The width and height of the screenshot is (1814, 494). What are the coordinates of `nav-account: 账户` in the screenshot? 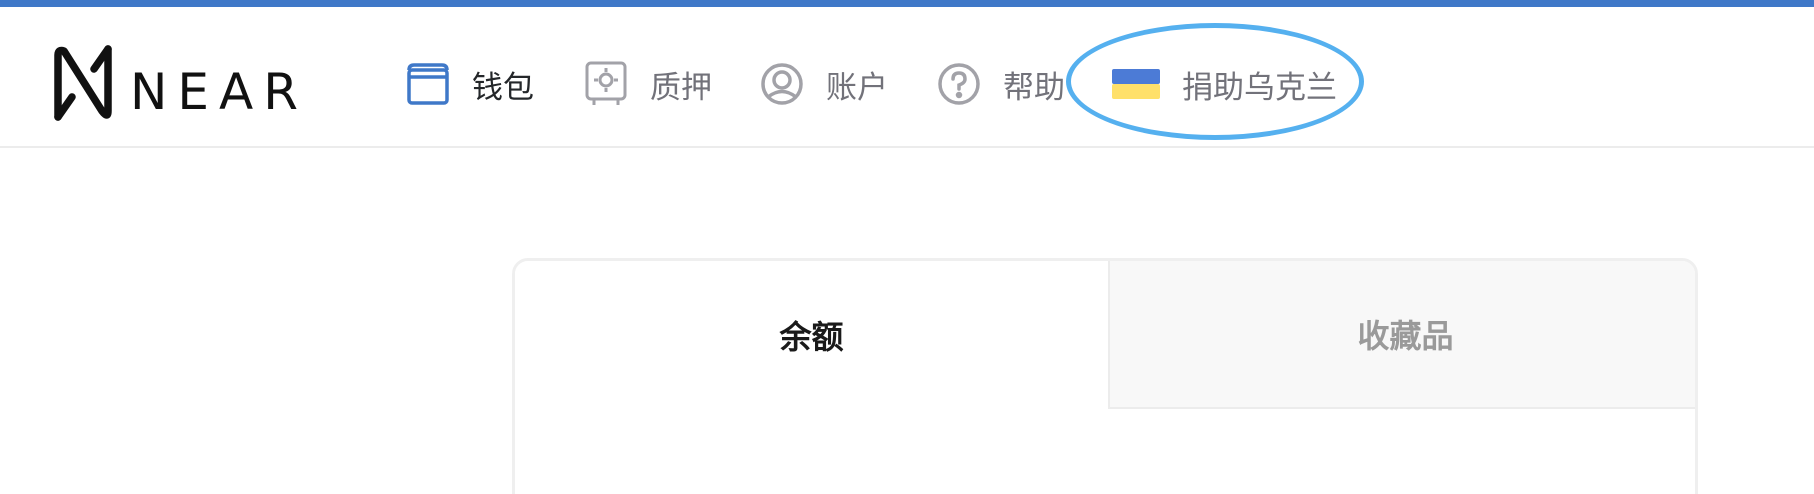 It's located at (824, 84).